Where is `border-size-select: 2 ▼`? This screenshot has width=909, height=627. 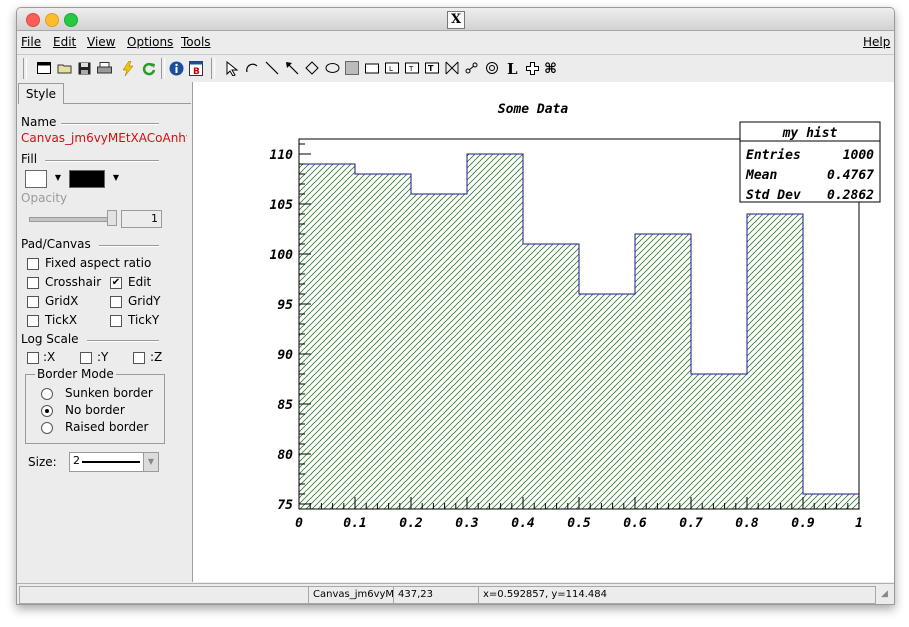 border-size-select: 2 ▼ is located at coordinates (114, 462).